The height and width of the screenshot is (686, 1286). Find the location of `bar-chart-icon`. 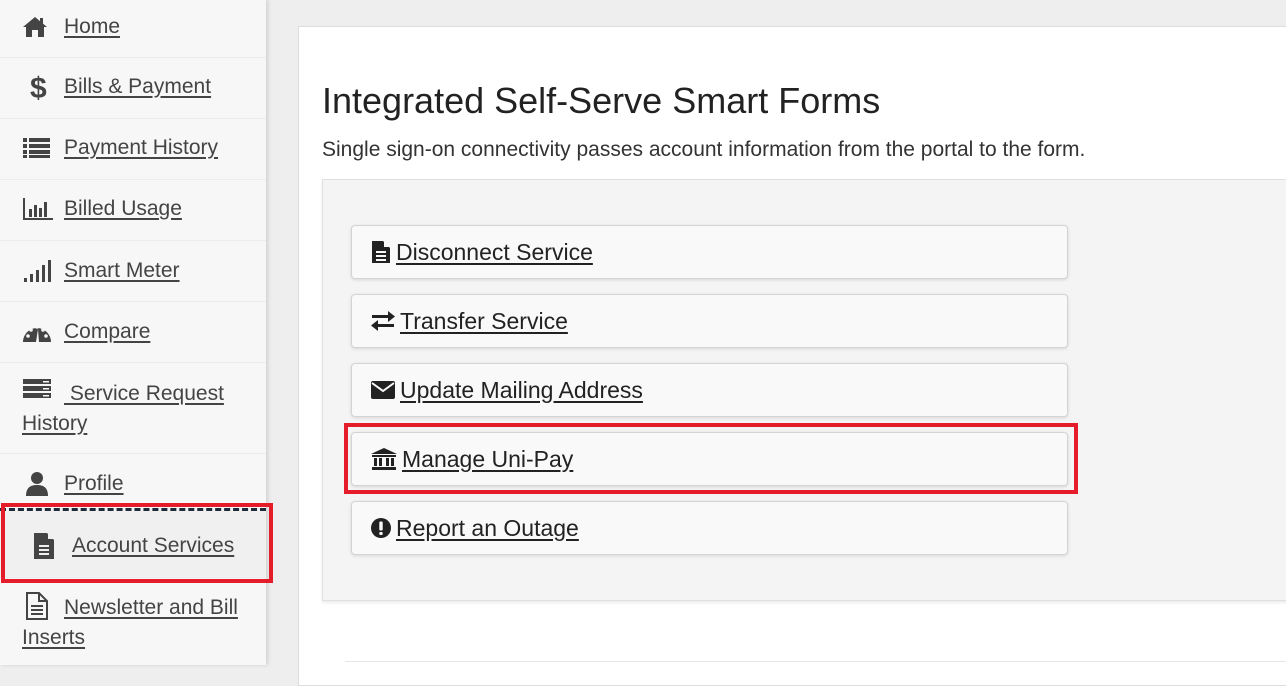

bar-chart-icon is located at coordinates (39, 209).